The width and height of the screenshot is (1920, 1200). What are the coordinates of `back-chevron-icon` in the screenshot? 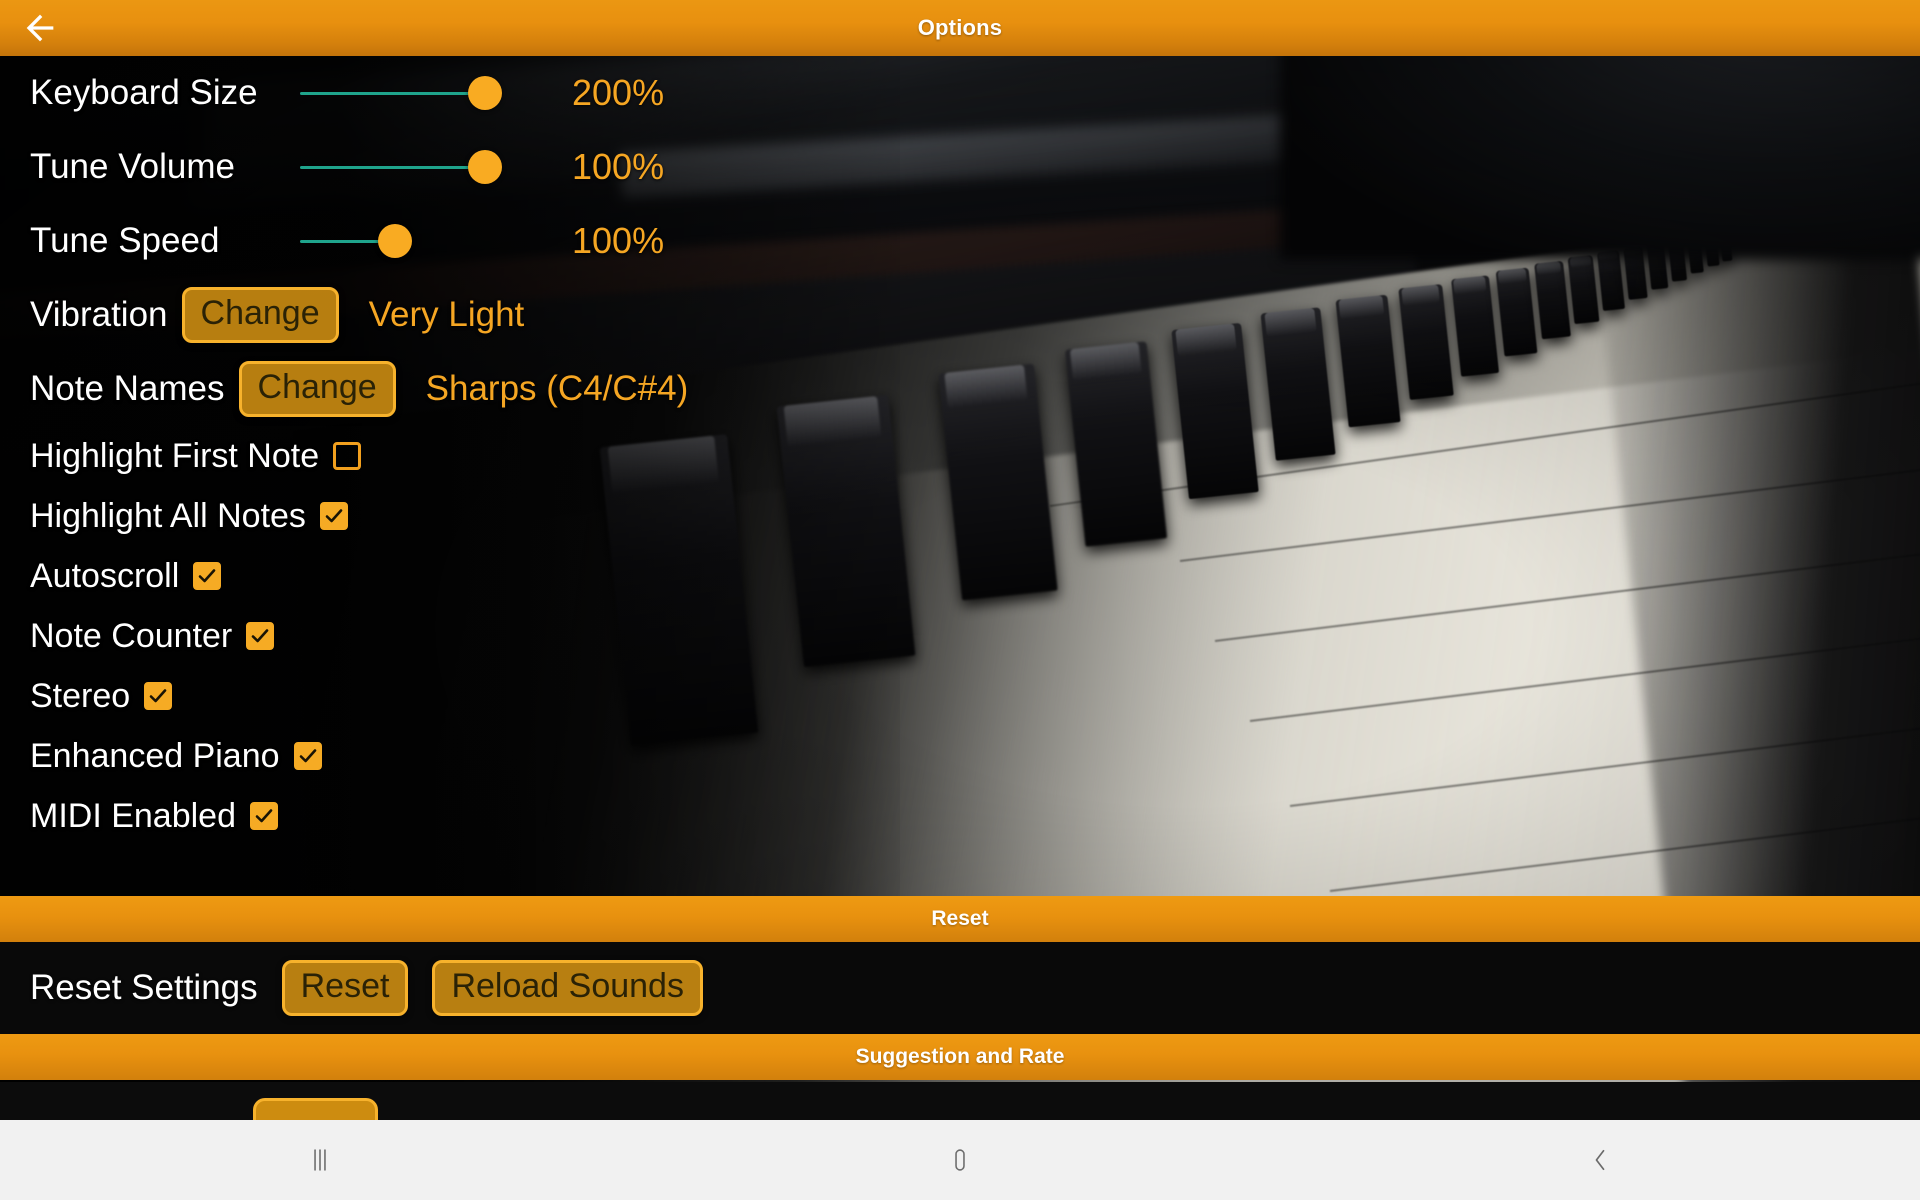 It's located at (1600, 1160).